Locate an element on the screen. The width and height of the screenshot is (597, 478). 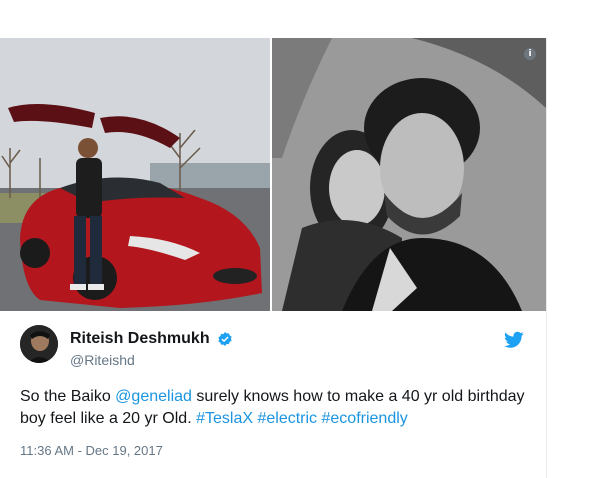
hashtag-teslax: #TeslaX is located at coordinates (224, 418).